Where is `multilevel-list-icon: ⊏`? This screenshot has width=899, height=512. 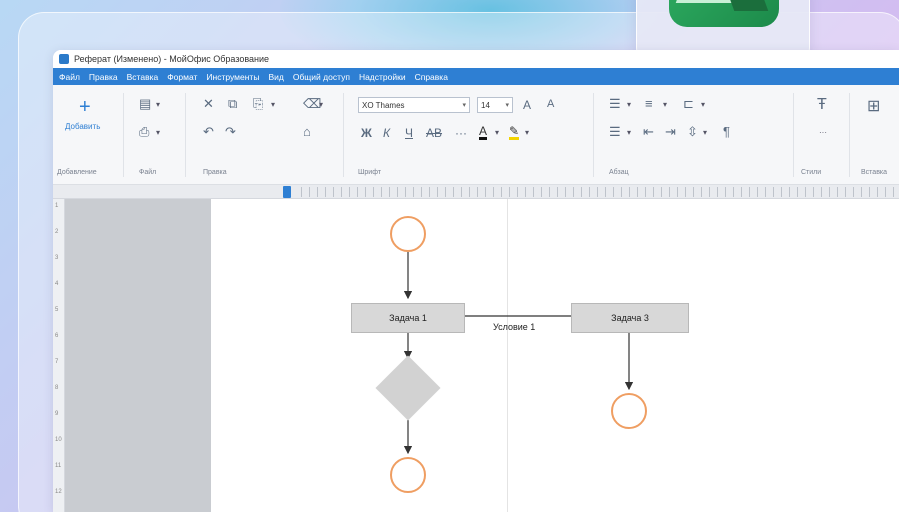 multilevel-list-icon: ⊏ is located at coordinates (688, 103).